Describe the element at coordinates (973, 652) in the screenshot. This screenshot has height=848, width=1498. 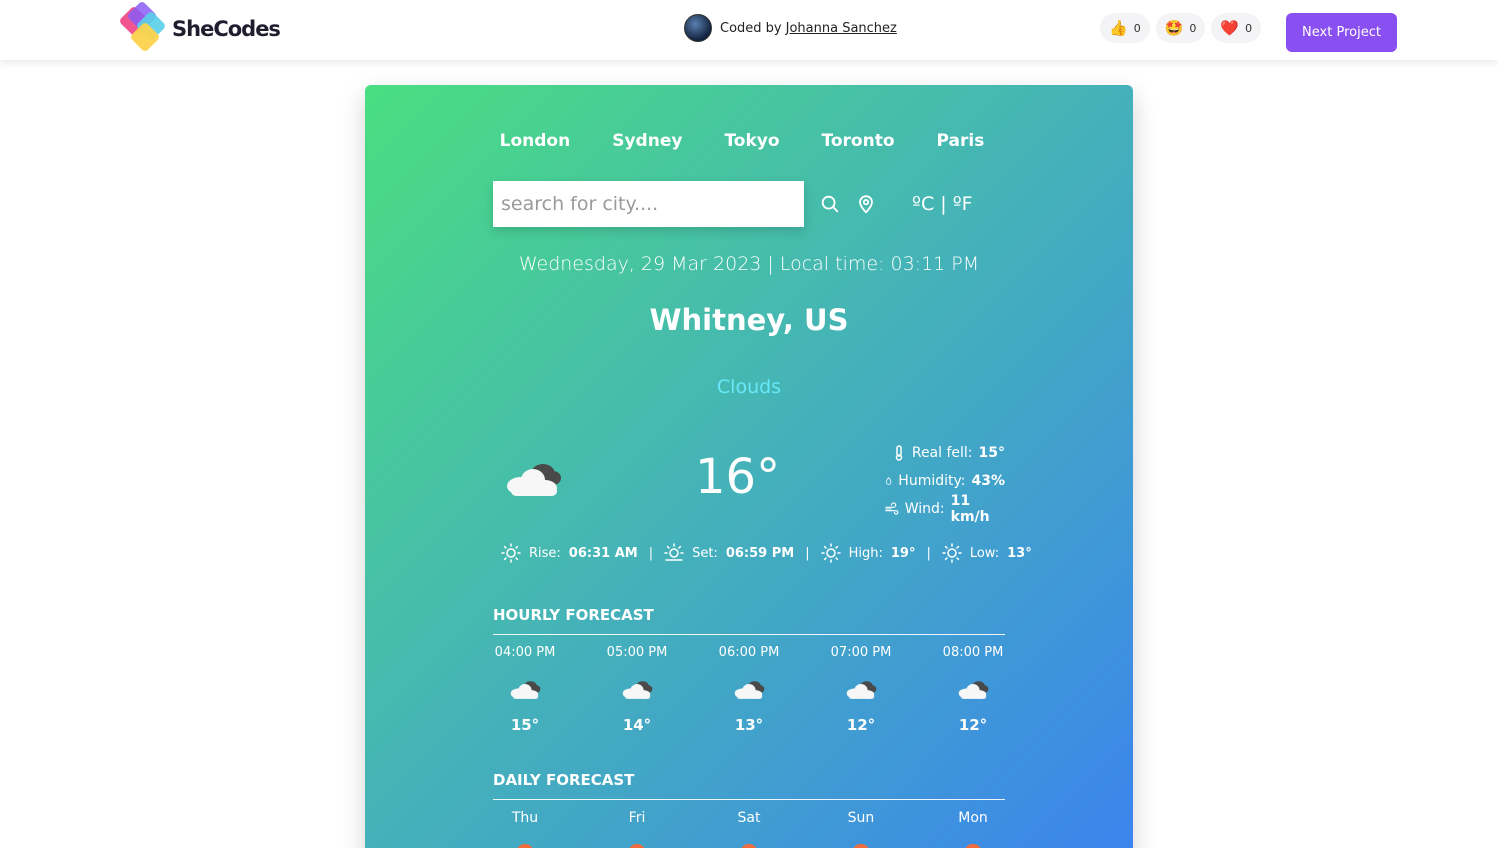
I see `hour-time: 08:00 PM` at that location.